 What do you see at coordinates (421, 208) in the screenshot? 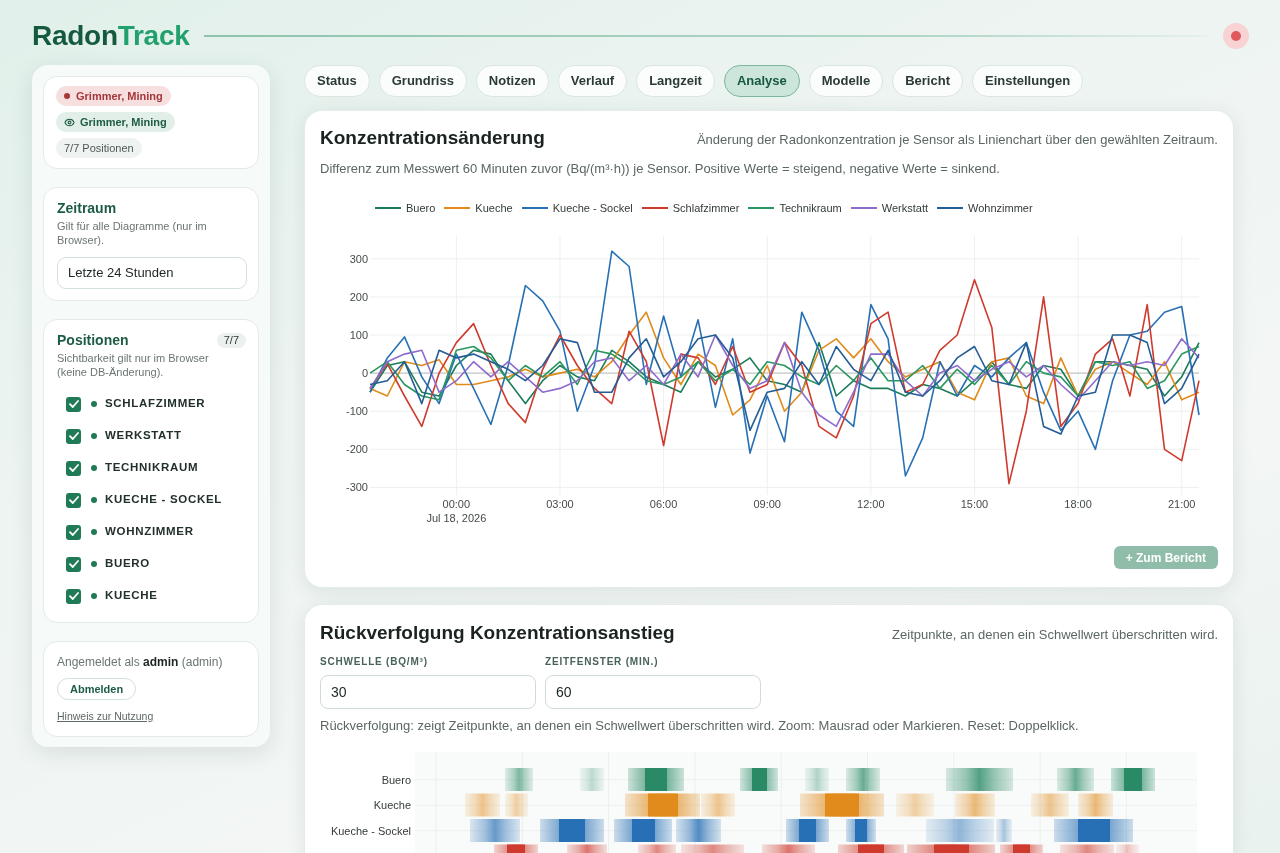
I see `legend-label: Buero` at bounding box center [421, 208].